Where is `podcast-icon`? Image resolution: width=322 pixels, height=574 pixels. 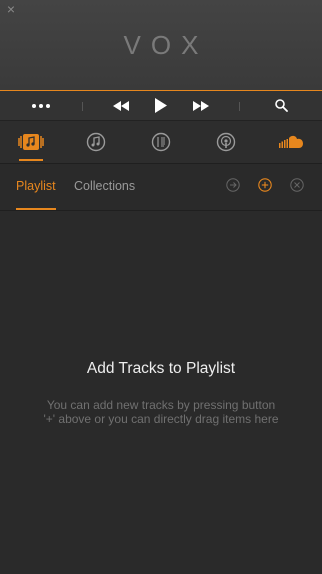 podcast-icon is located at coordinates (226, 142).